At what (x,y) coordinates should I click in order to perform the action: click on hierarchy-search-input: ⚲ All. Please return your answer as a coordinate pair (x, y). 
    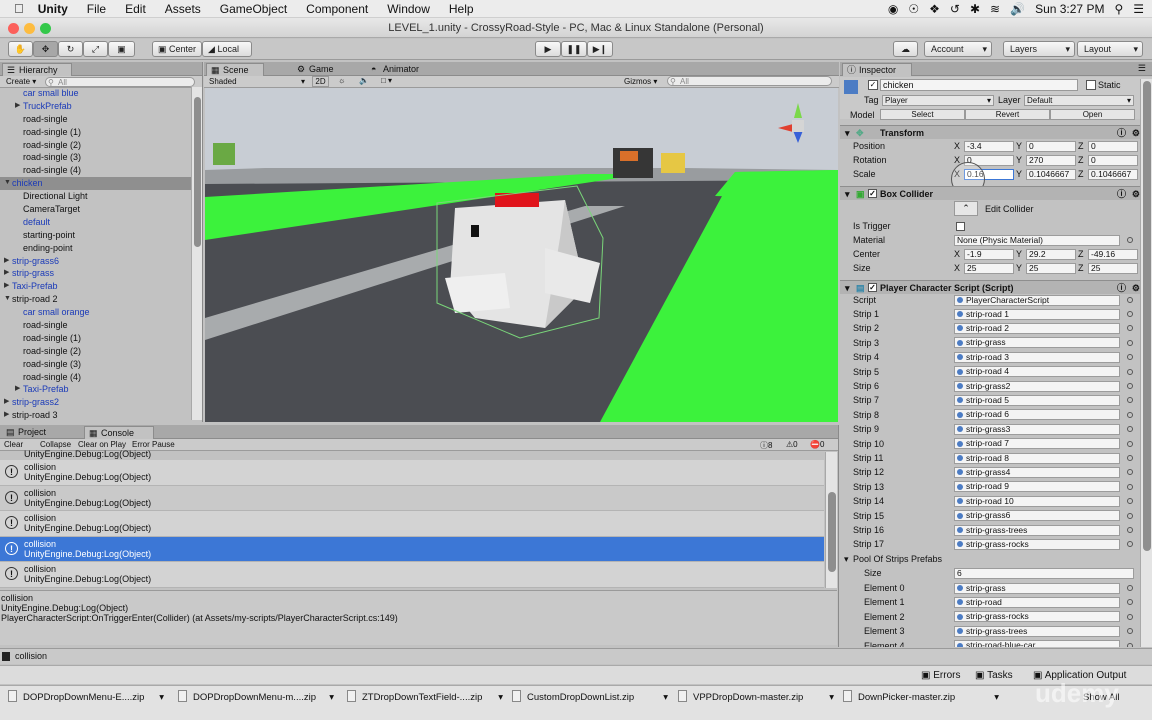
    Looking at the image, I should click on (120, 82).